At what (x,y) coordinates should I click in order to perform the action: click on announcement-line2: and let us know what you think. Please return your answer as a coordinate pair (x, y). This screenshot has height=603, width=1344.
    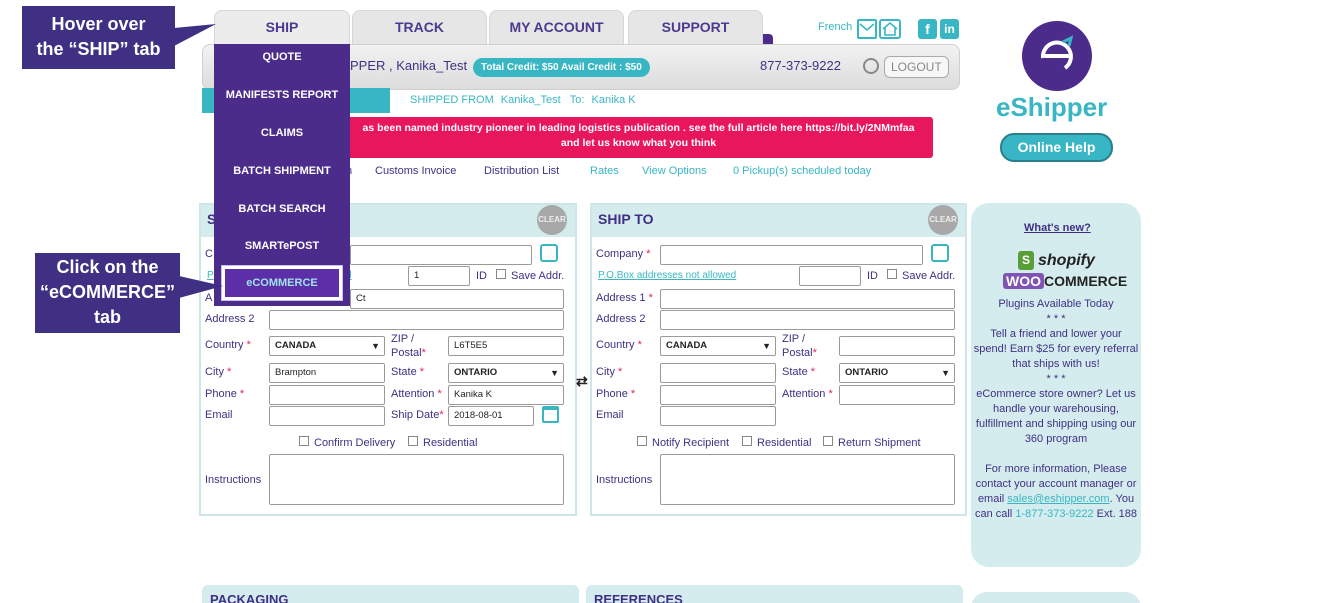
    Looking at the image, I should click on (638, 143).